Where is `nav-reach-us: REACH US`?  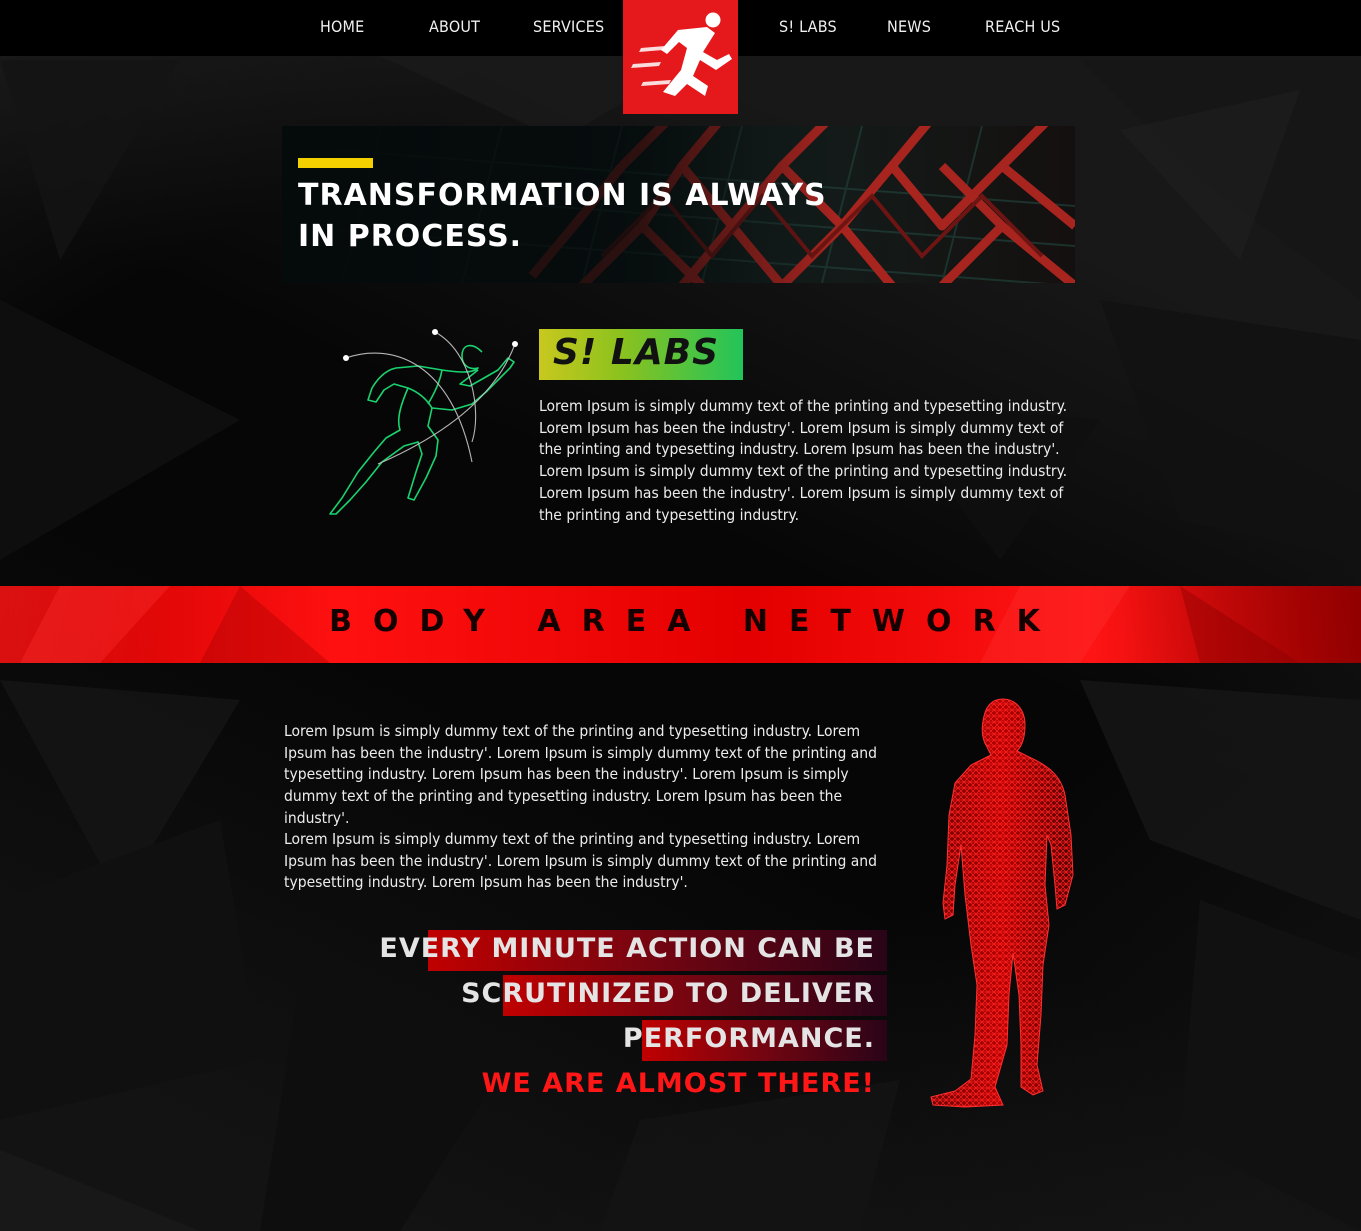 nav-reach-us: REACH US is located at coordinates (1022, 26).